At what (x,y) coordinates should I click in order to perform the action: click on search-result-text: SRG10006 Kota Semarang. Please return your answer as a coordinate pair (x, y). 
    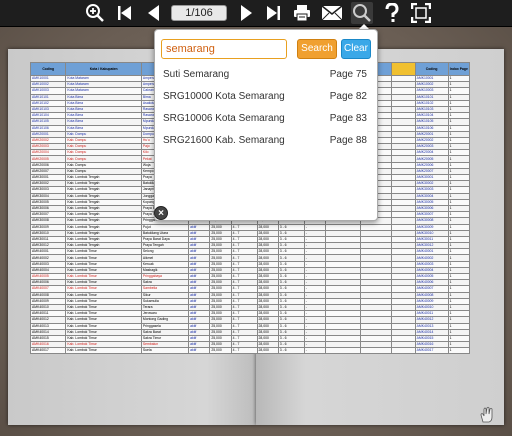
    Looking at the image, I should click on (224, 118).